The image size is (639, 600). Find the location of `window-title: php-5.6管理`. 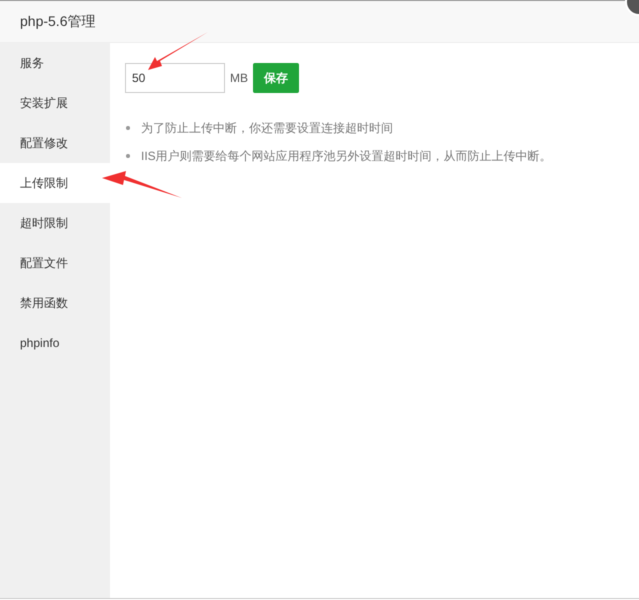

window-title: php-5.6管理 is located at coordinates (58, 21).